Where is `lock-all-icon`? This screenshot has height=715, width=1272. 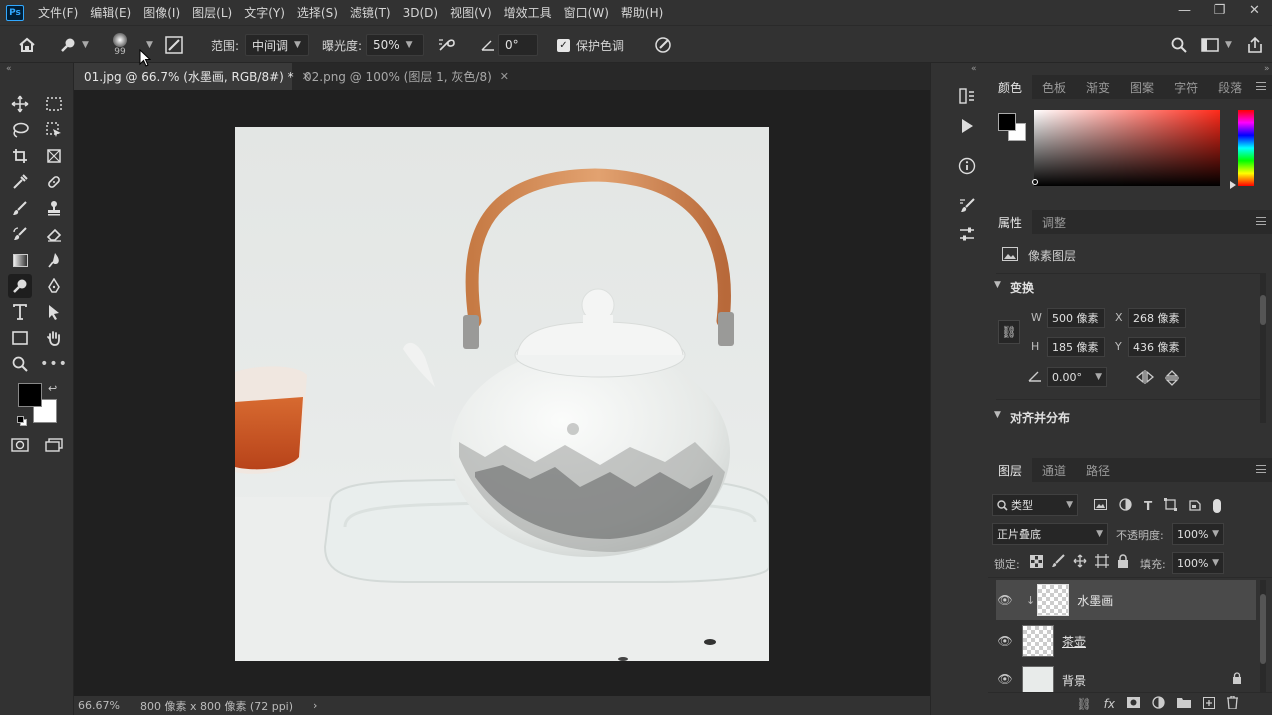 lock-all-icon is located at coordinates (1123, 562).